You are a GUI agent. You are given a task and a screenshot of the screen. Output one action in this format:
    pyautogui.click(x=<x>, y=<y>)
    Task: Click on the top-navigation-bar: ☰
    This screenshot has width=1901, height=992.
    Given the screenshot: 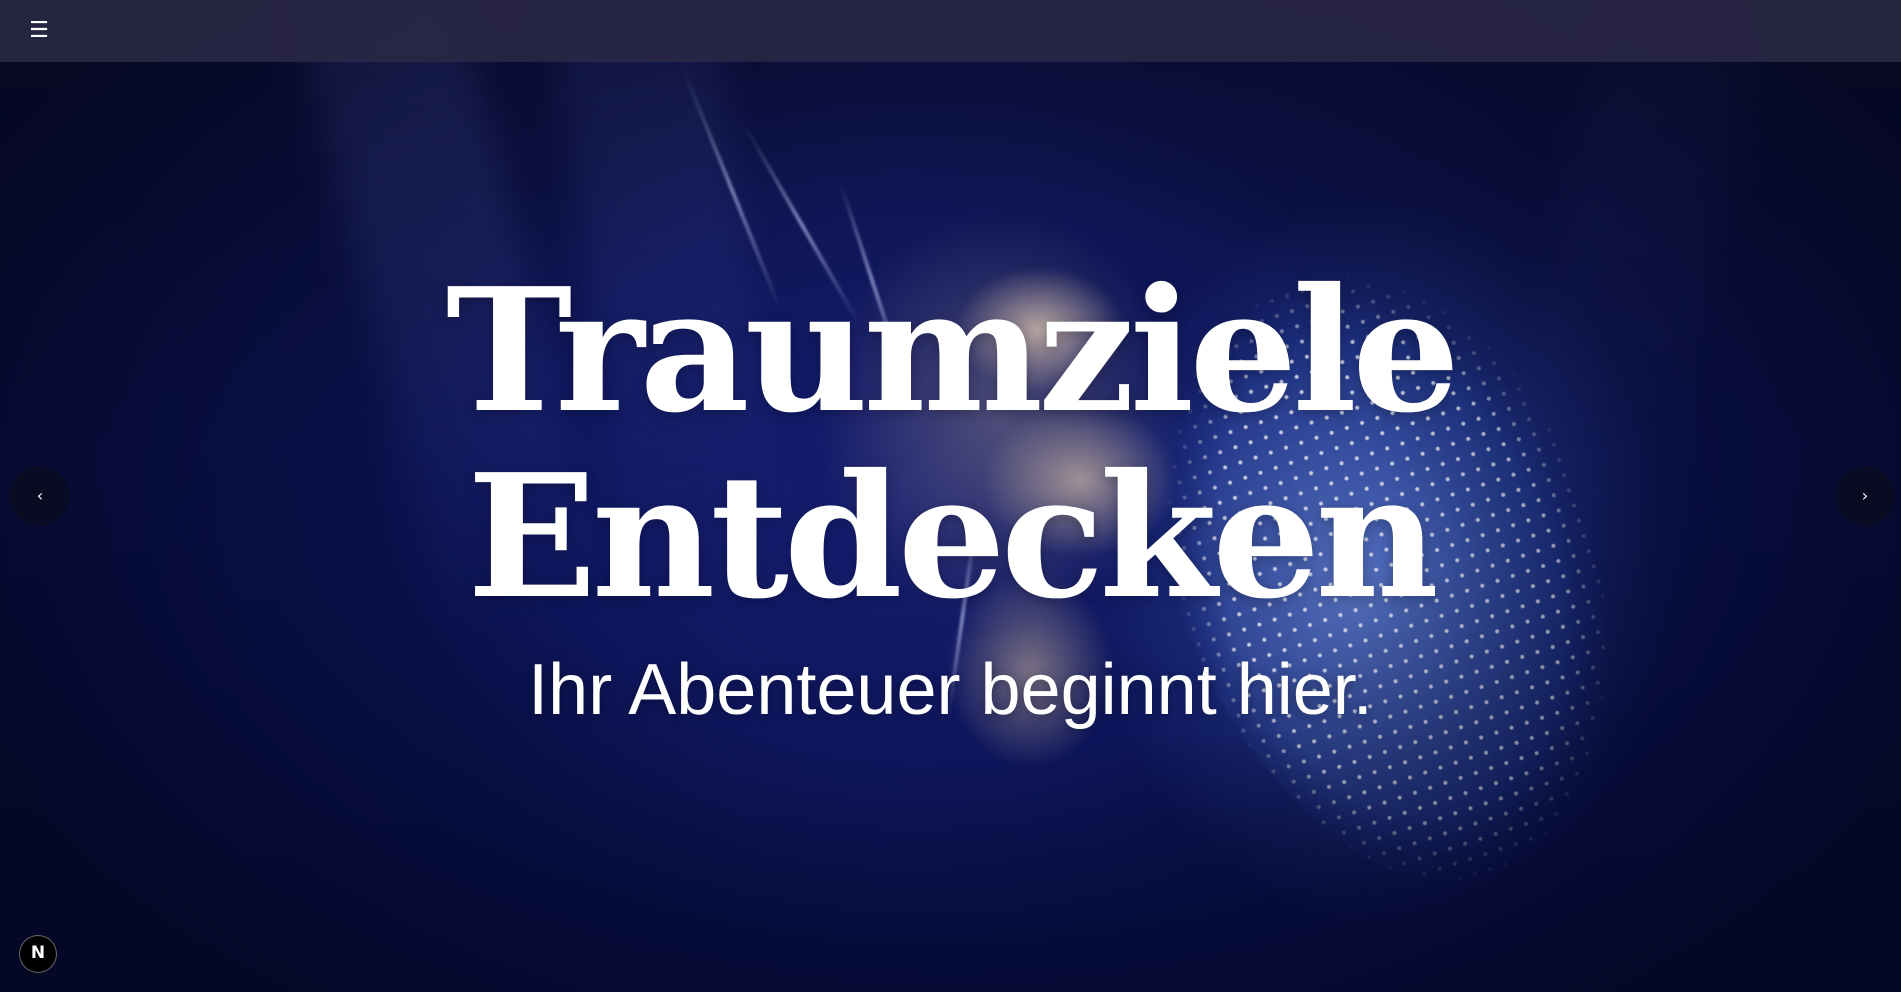 What is the action you would take?
    pyautogui.click(x=950, y=31)
    